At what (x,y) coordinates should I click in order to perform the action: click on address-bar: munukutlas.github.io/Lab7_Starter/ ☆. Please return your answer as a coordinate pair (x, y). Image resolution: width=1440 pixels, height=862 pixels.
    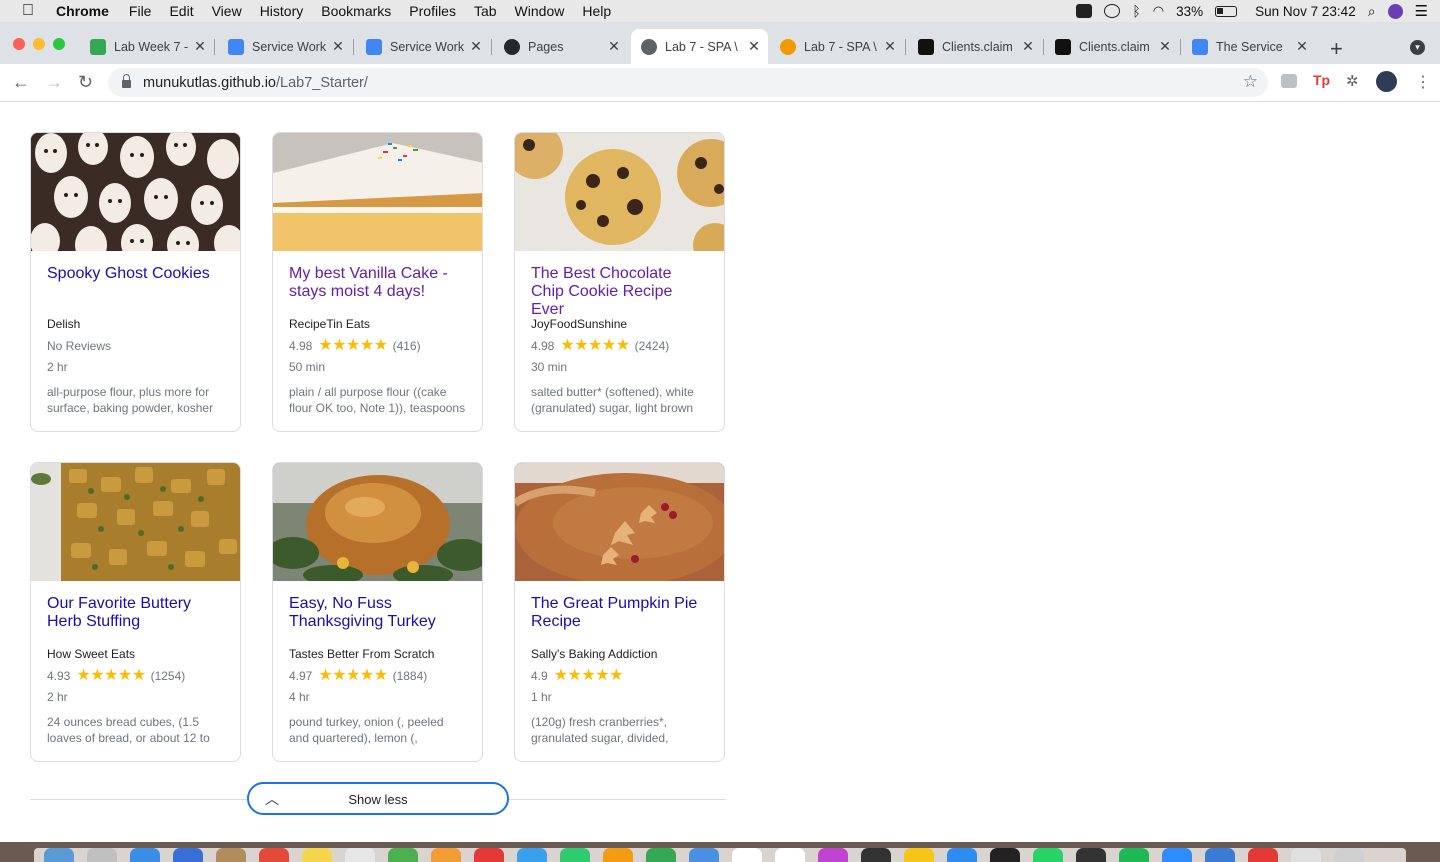
    Looking at the image, I should click on (688, 82).